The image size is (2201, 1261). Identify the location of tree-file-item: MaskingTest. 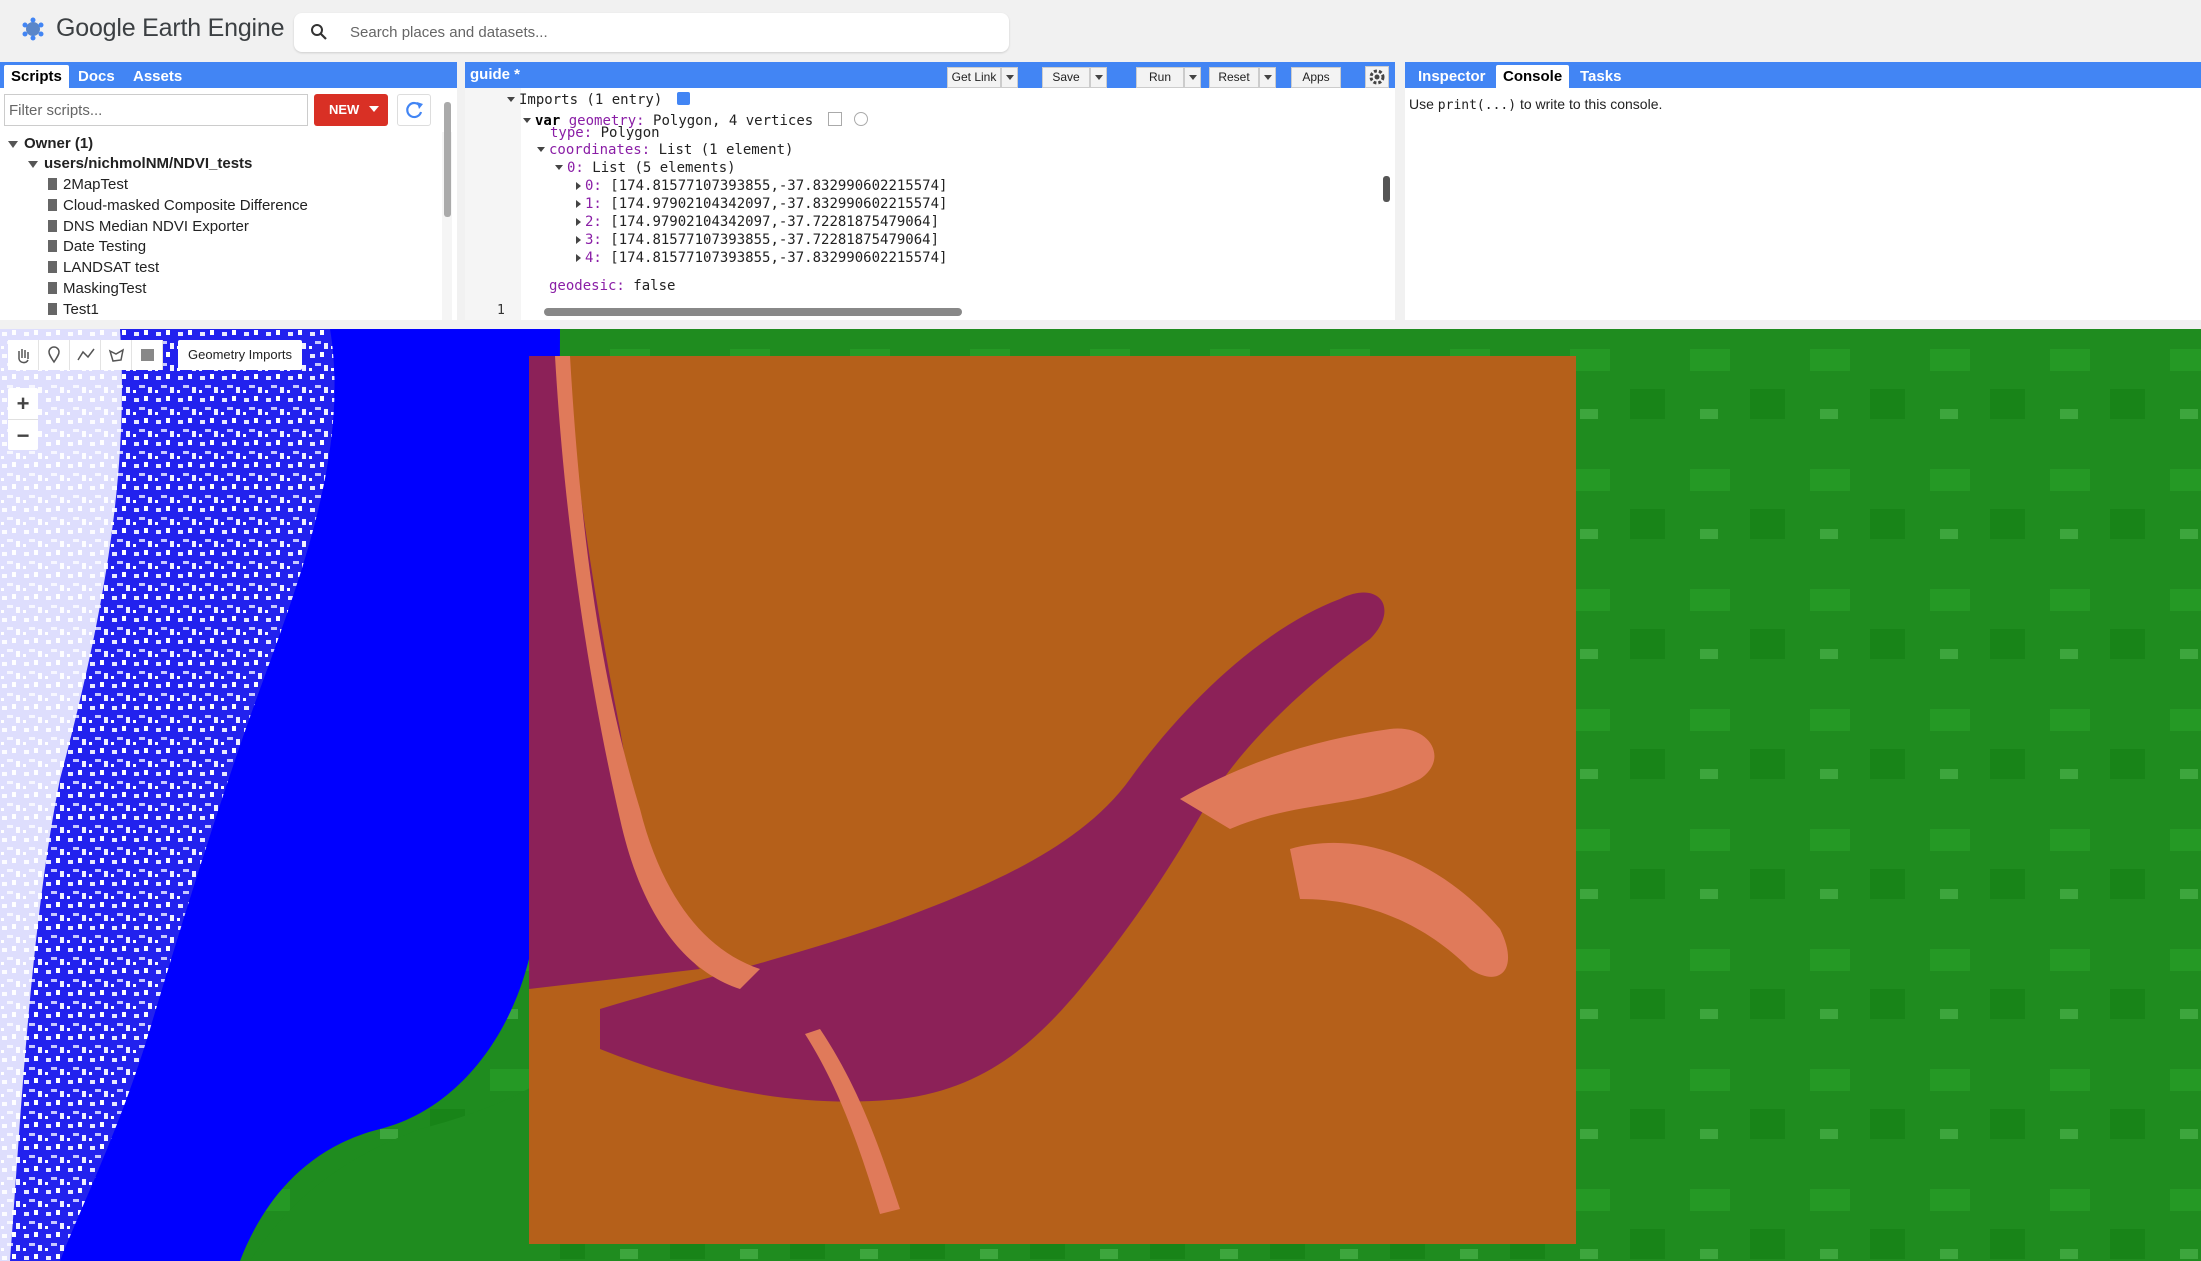
(97, 289).